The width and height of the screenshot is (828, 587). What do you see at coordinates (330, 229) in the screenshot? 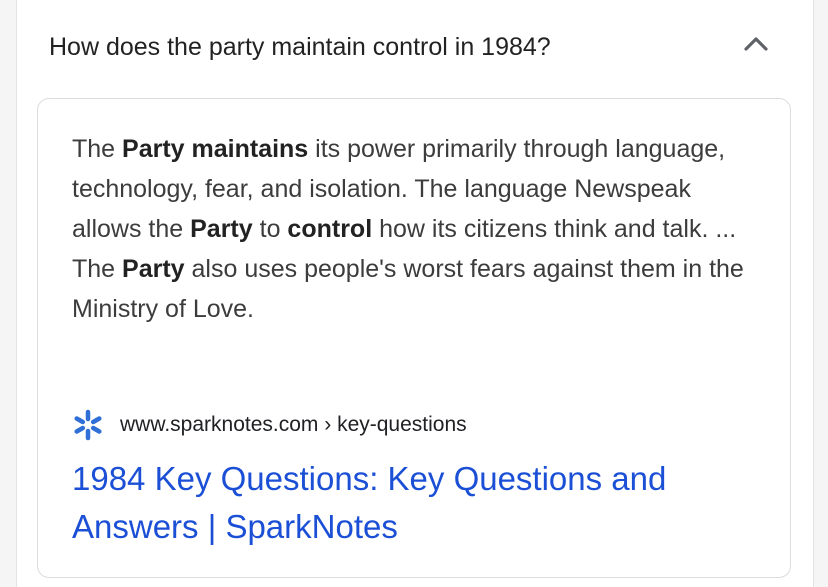
I see `snippet-bold-term: control` at bounding box center [330, 229].